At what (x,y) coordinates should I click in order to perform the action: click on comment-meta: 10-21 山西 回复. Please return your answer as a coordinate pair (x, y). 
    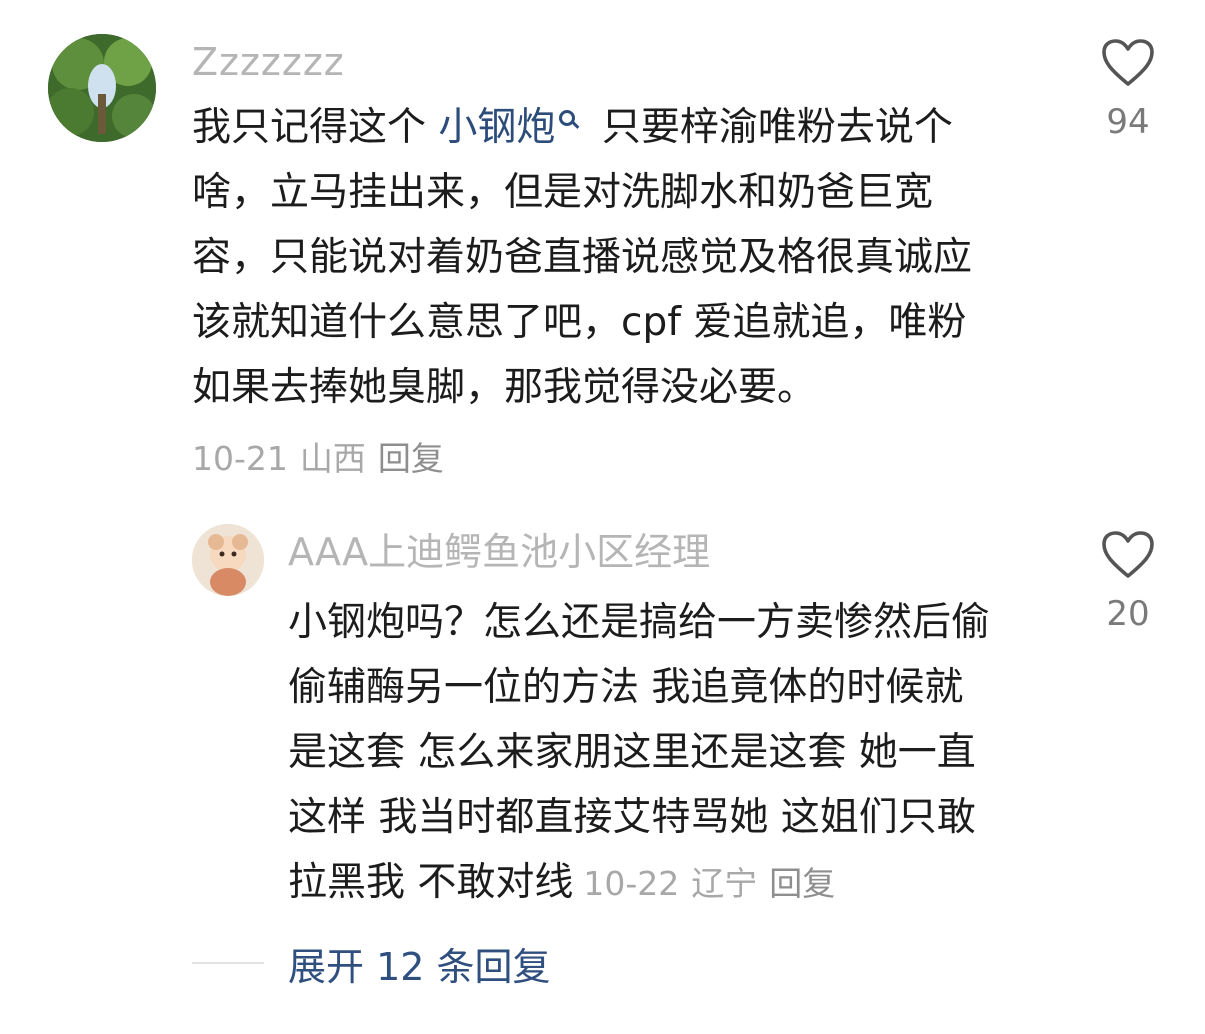
    Looking at the image, I should click on (324, 459).